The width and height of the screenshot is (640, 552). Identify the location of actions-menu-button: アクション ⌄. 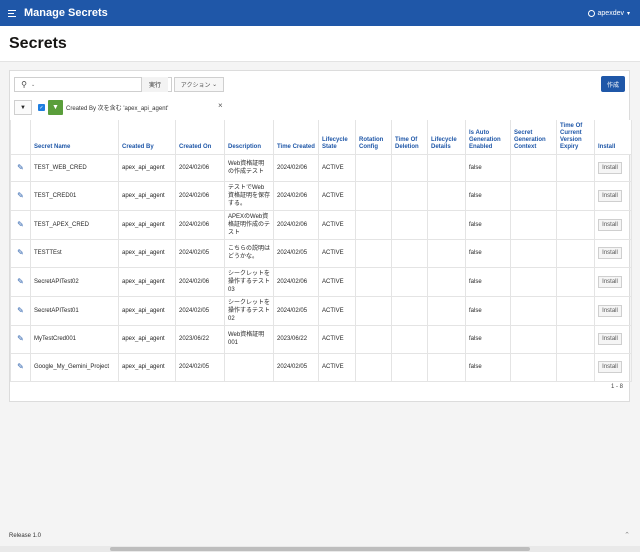
(199, 84).